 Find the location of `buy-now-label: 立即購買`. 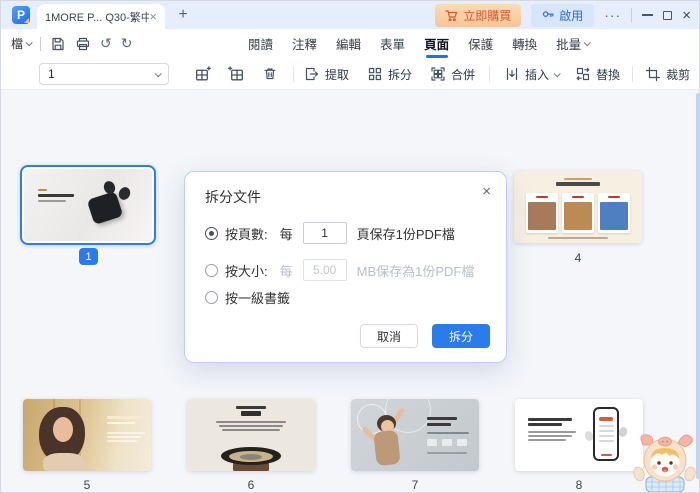

buy-now-label: 立即購買 is located at coordinates (487, 15).